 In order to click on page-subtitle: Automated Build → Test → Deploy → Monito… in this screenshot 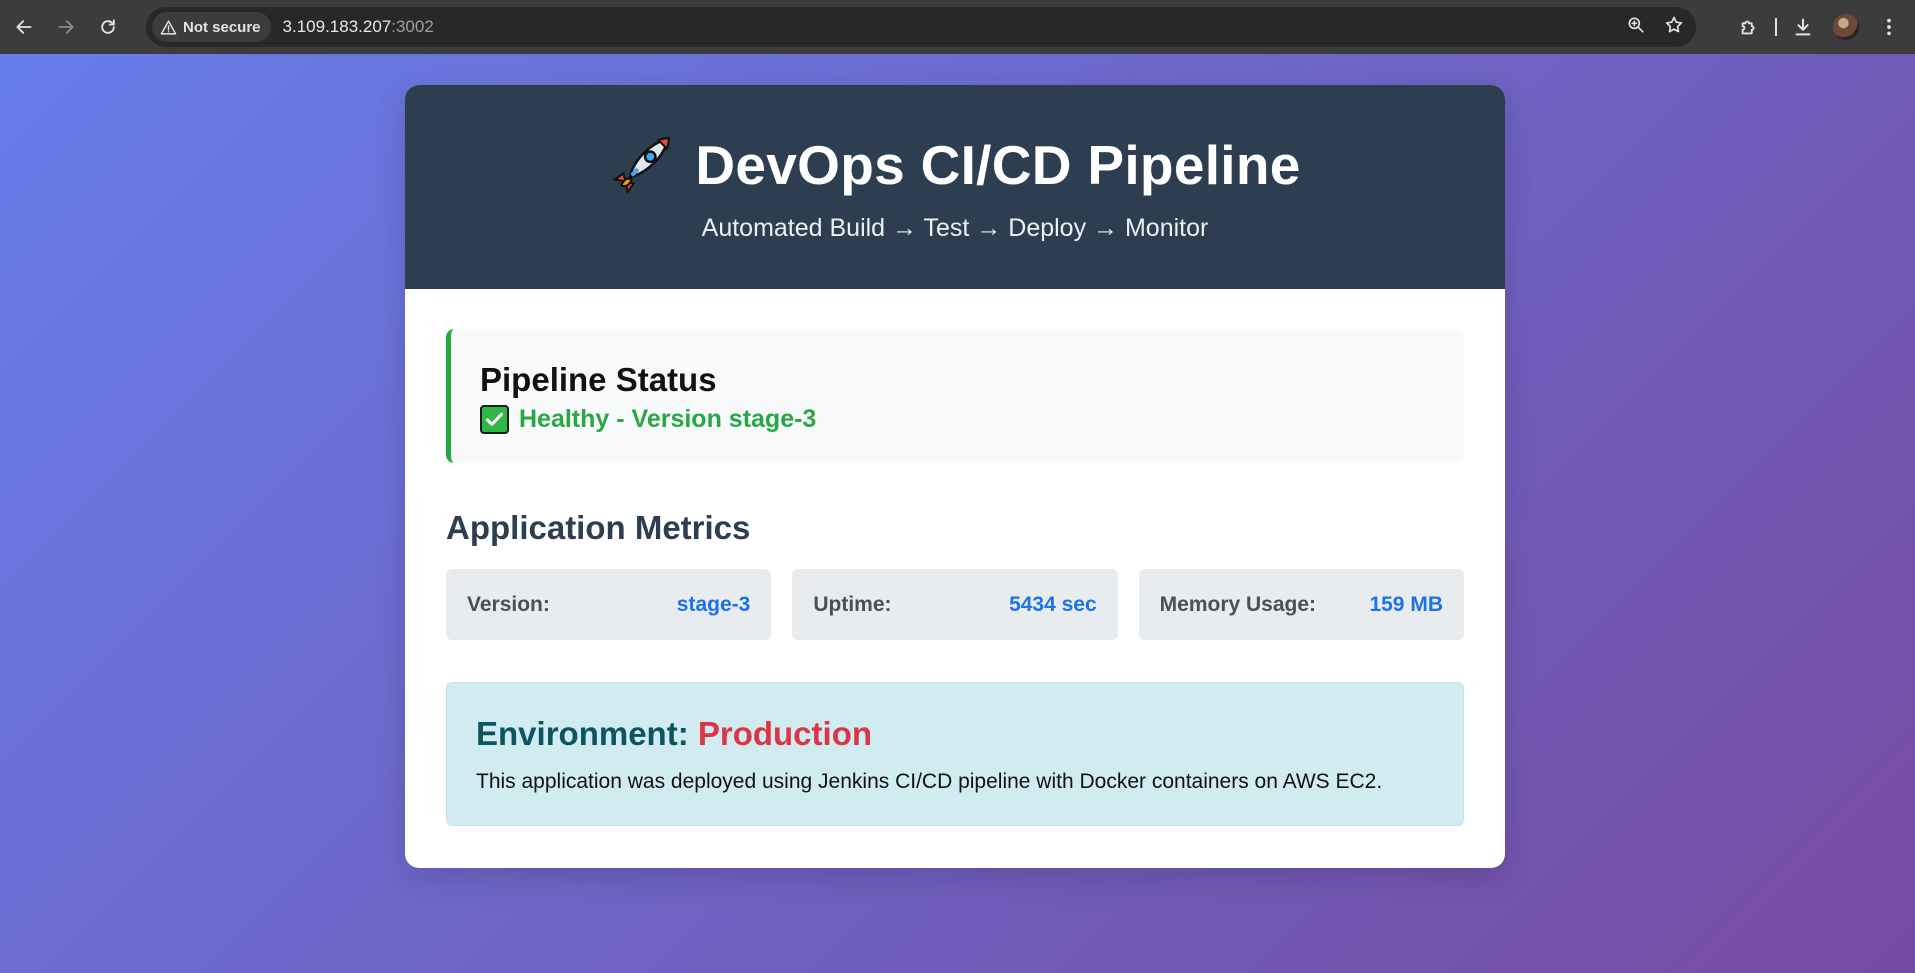, I will do `click(955, 228)`.